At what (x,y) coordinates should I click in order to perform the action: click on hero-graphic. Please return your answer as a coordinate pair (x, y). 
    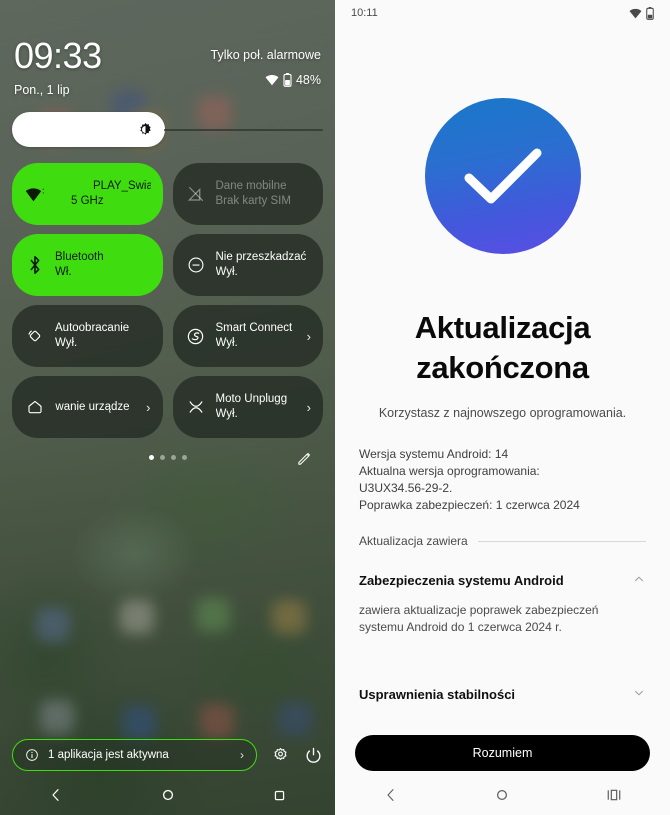
    Looking at the image, I should click on (502, 176).